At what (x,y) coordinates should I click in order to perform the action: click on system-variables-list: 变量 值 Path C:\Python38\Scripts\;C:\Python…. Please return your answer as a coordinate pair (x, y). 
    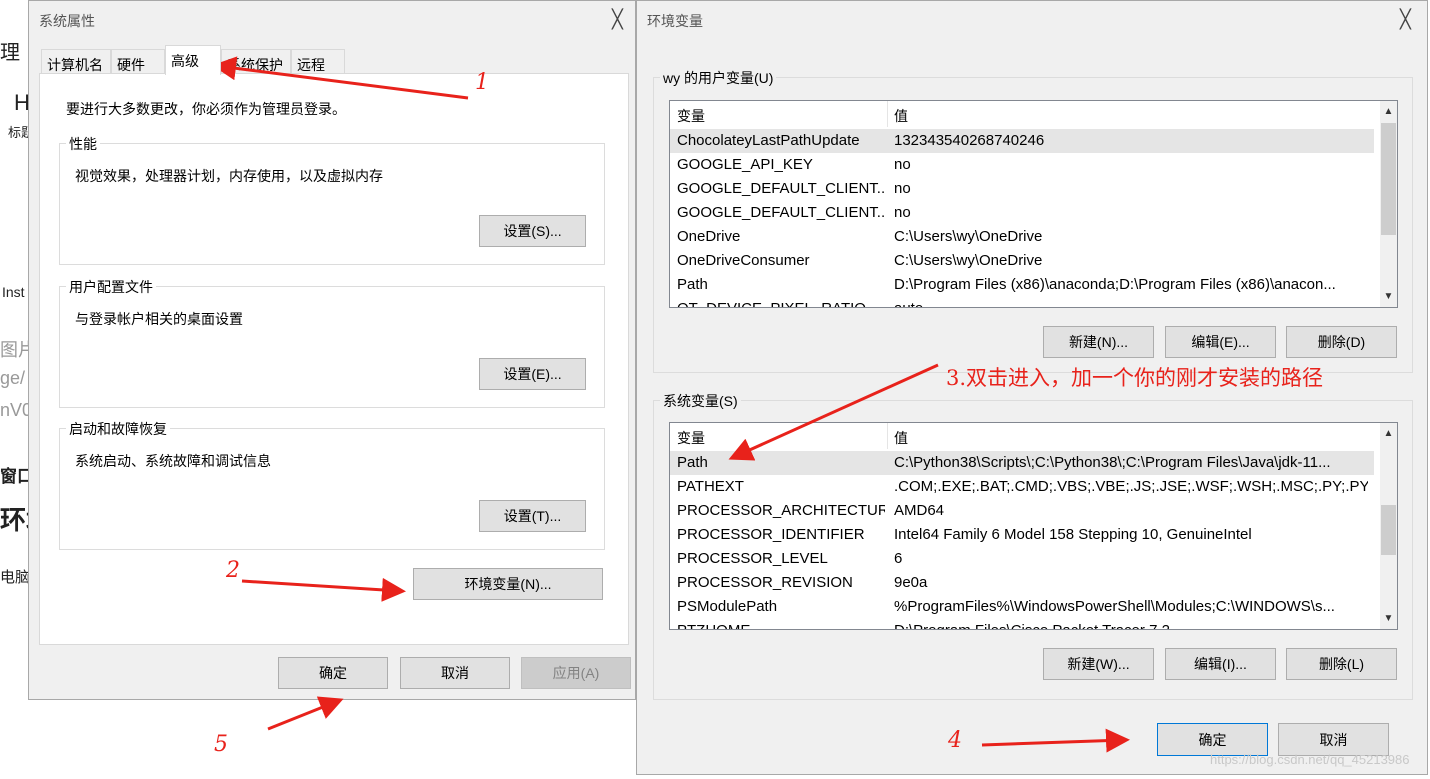
    Looking at the image, I should click on (1033, 526).